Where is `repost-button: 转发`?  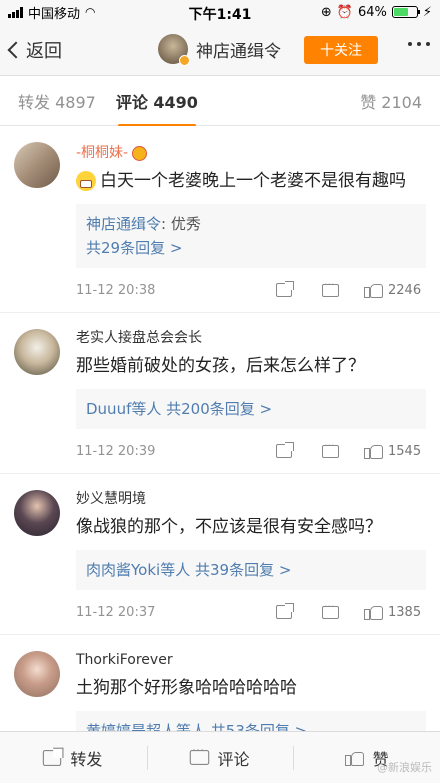
repost-button: 转发 is located at coordinates (73, 757).